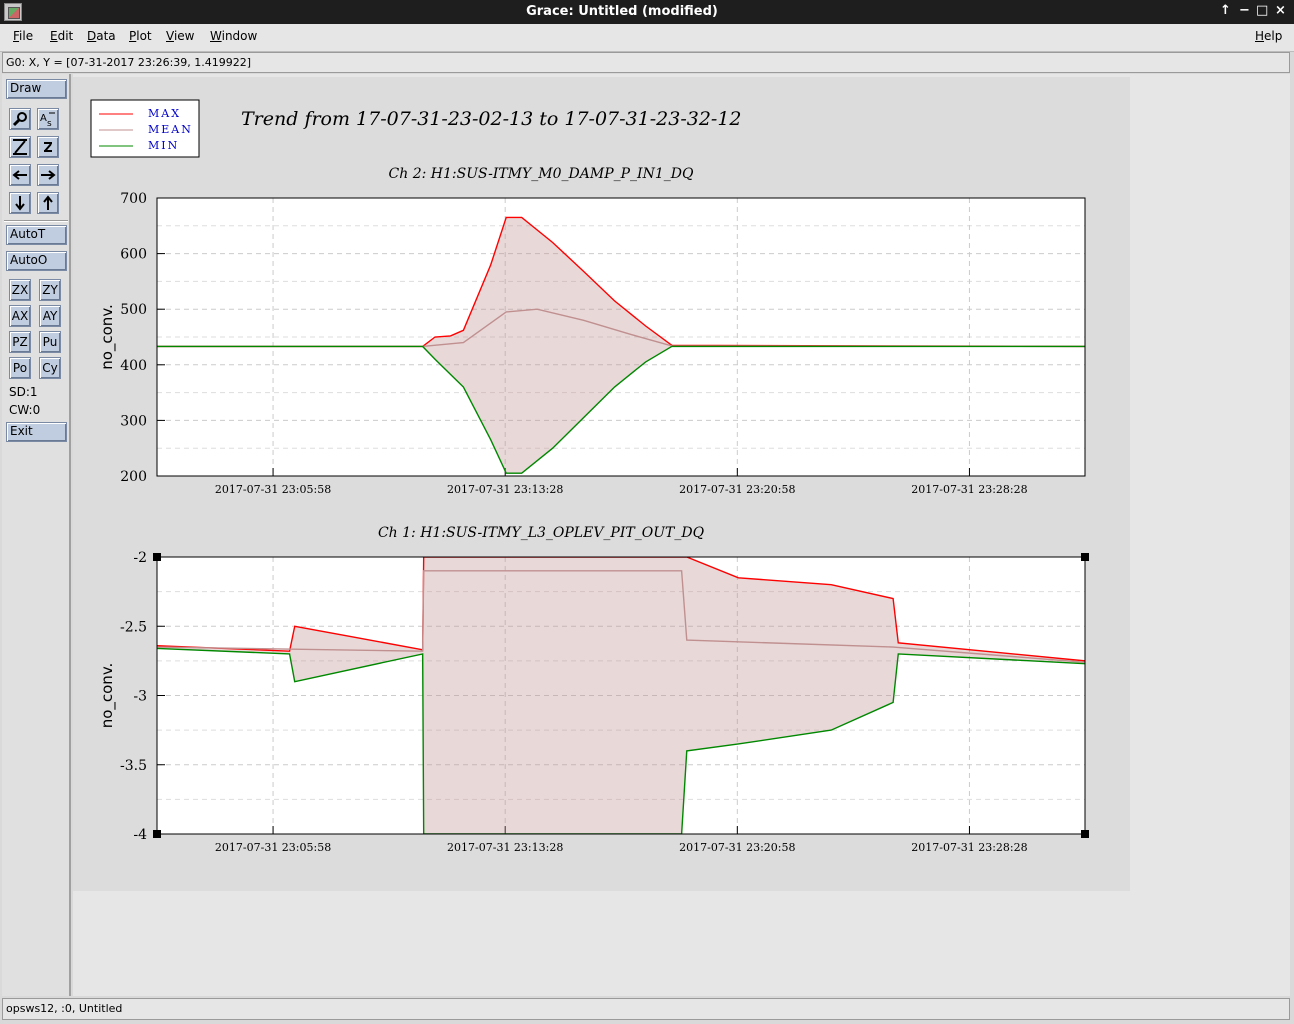 The width and height of the screenshot is (1294, 1024). I want to click on autotick-button: AutoT, so click(36, 235).